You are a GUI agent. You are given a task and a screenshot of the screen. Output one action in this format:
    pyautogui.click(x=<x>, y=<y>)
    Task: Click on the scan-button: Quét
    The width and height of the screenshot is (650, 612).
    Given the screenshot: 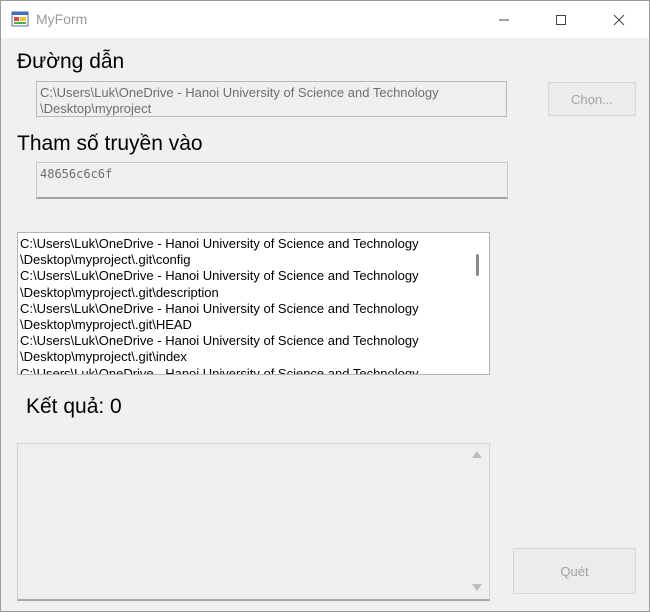 What is the action you would take?
    pyautogui.click(x=574, y=571)
    